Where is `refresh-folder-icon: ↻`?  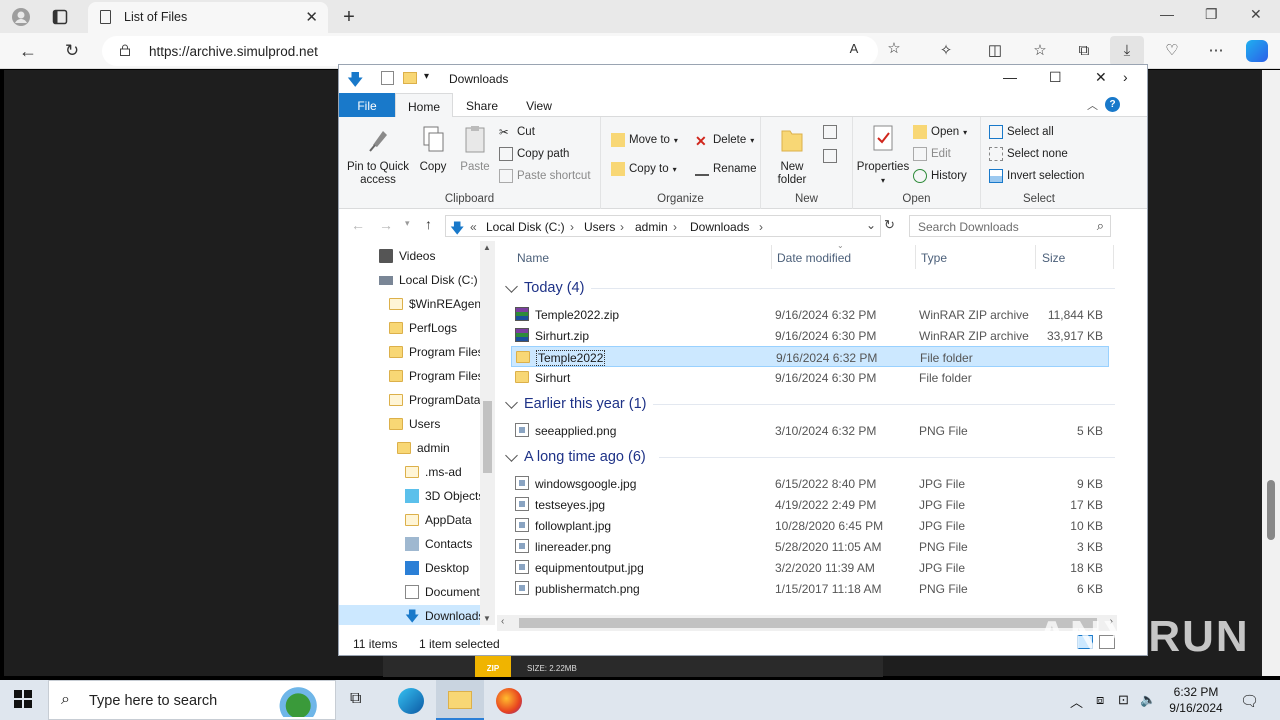 refresh-folder-icon: ↻ is located at coordinates (889, 225).